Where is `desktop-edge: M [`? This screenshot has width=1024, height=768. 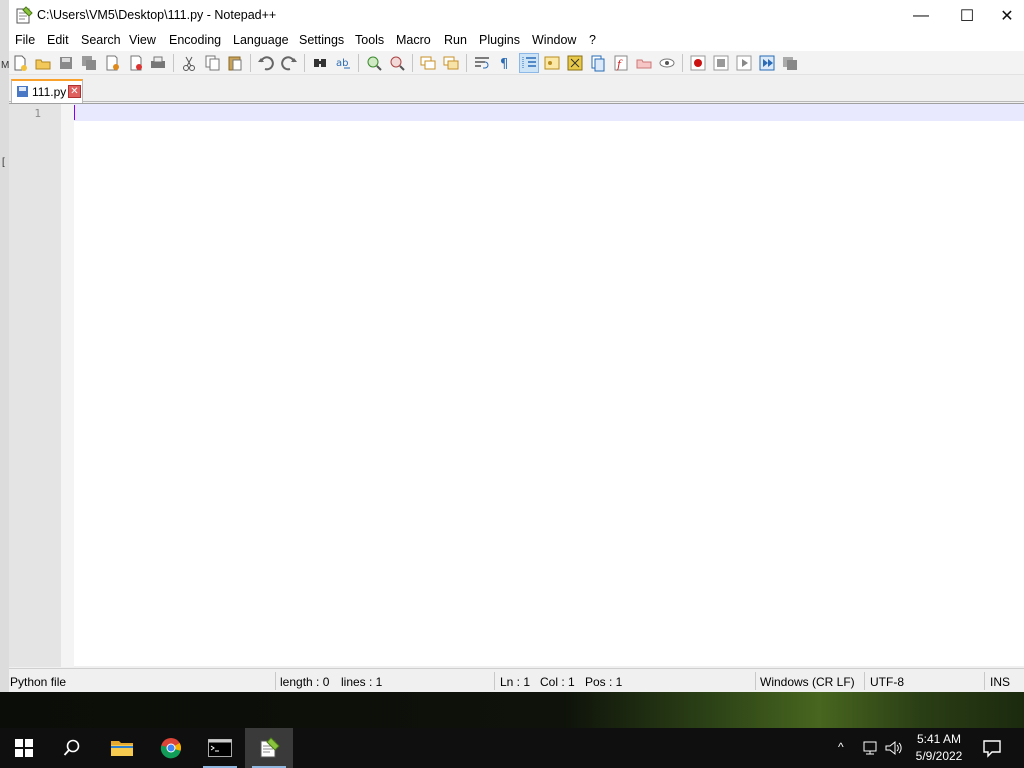
desktop-edge: M [ is located at coordinates (4, 346).